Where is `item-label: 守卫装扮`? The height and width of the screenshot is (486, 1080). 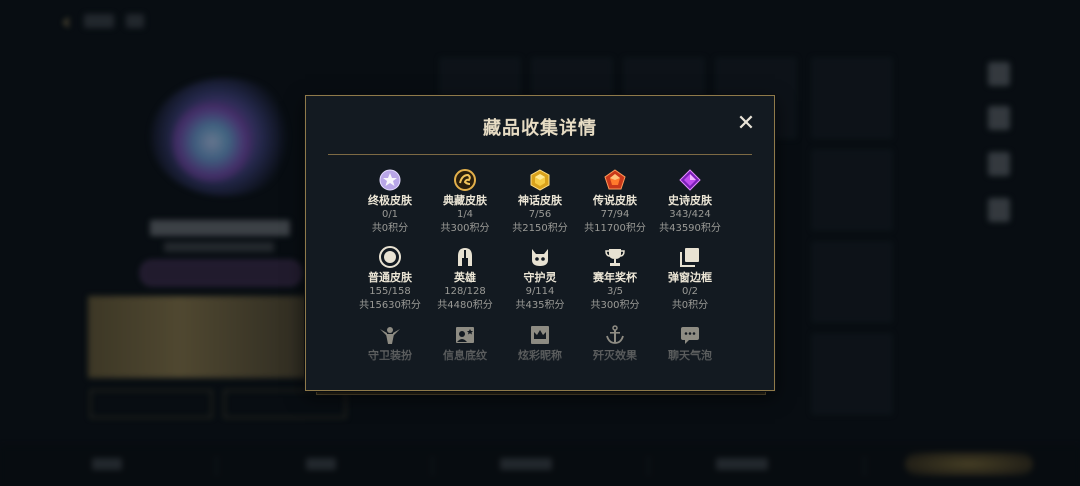 item-label: 守卫装扮 is located at coordinates (390, 355).